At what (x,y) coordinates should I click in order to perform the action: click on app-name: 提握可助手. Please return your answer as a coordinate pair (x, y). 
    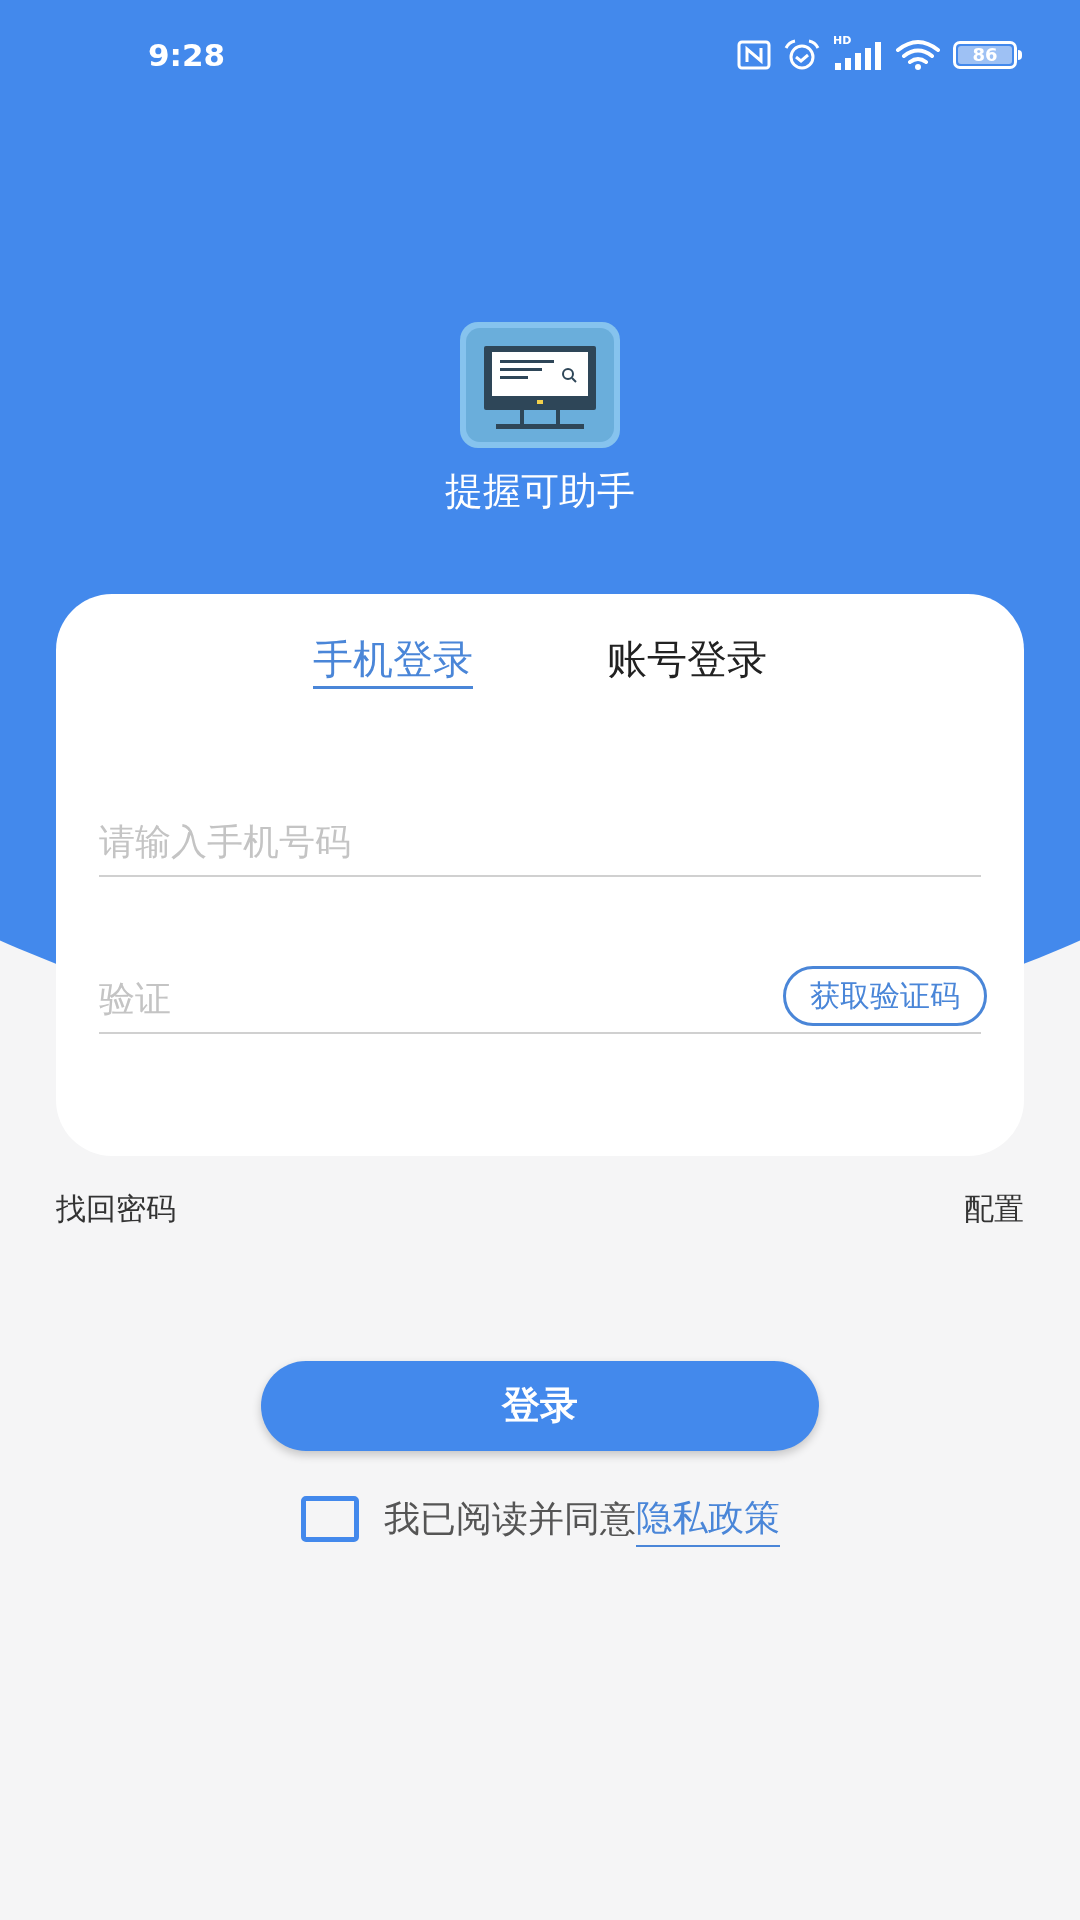
    Looking at the image, I should click on (540, 491).